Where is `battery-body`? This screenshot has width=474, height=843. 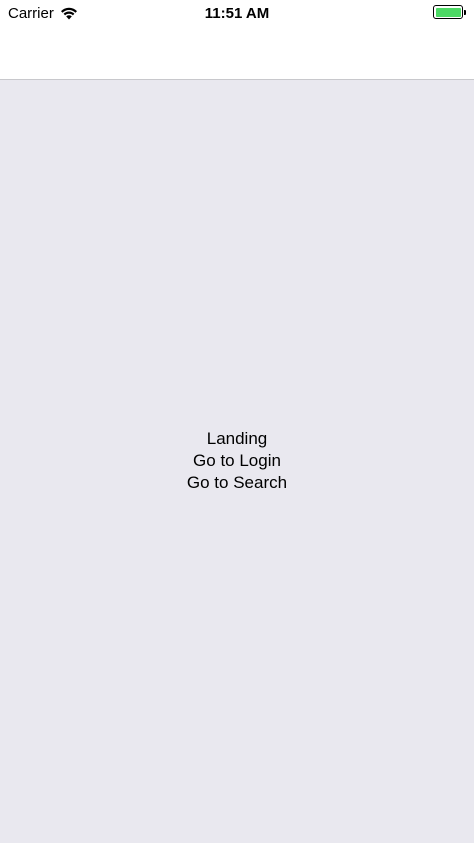 battery-body is located at coordinates (448, 12).